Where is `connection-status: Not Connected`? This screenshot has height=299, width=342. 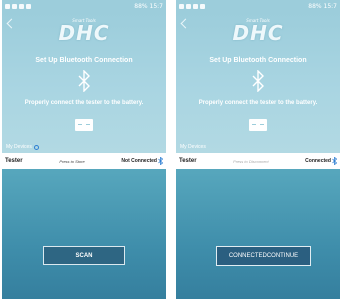
connection-status: Not Connected is located at coordinates (142, 161).